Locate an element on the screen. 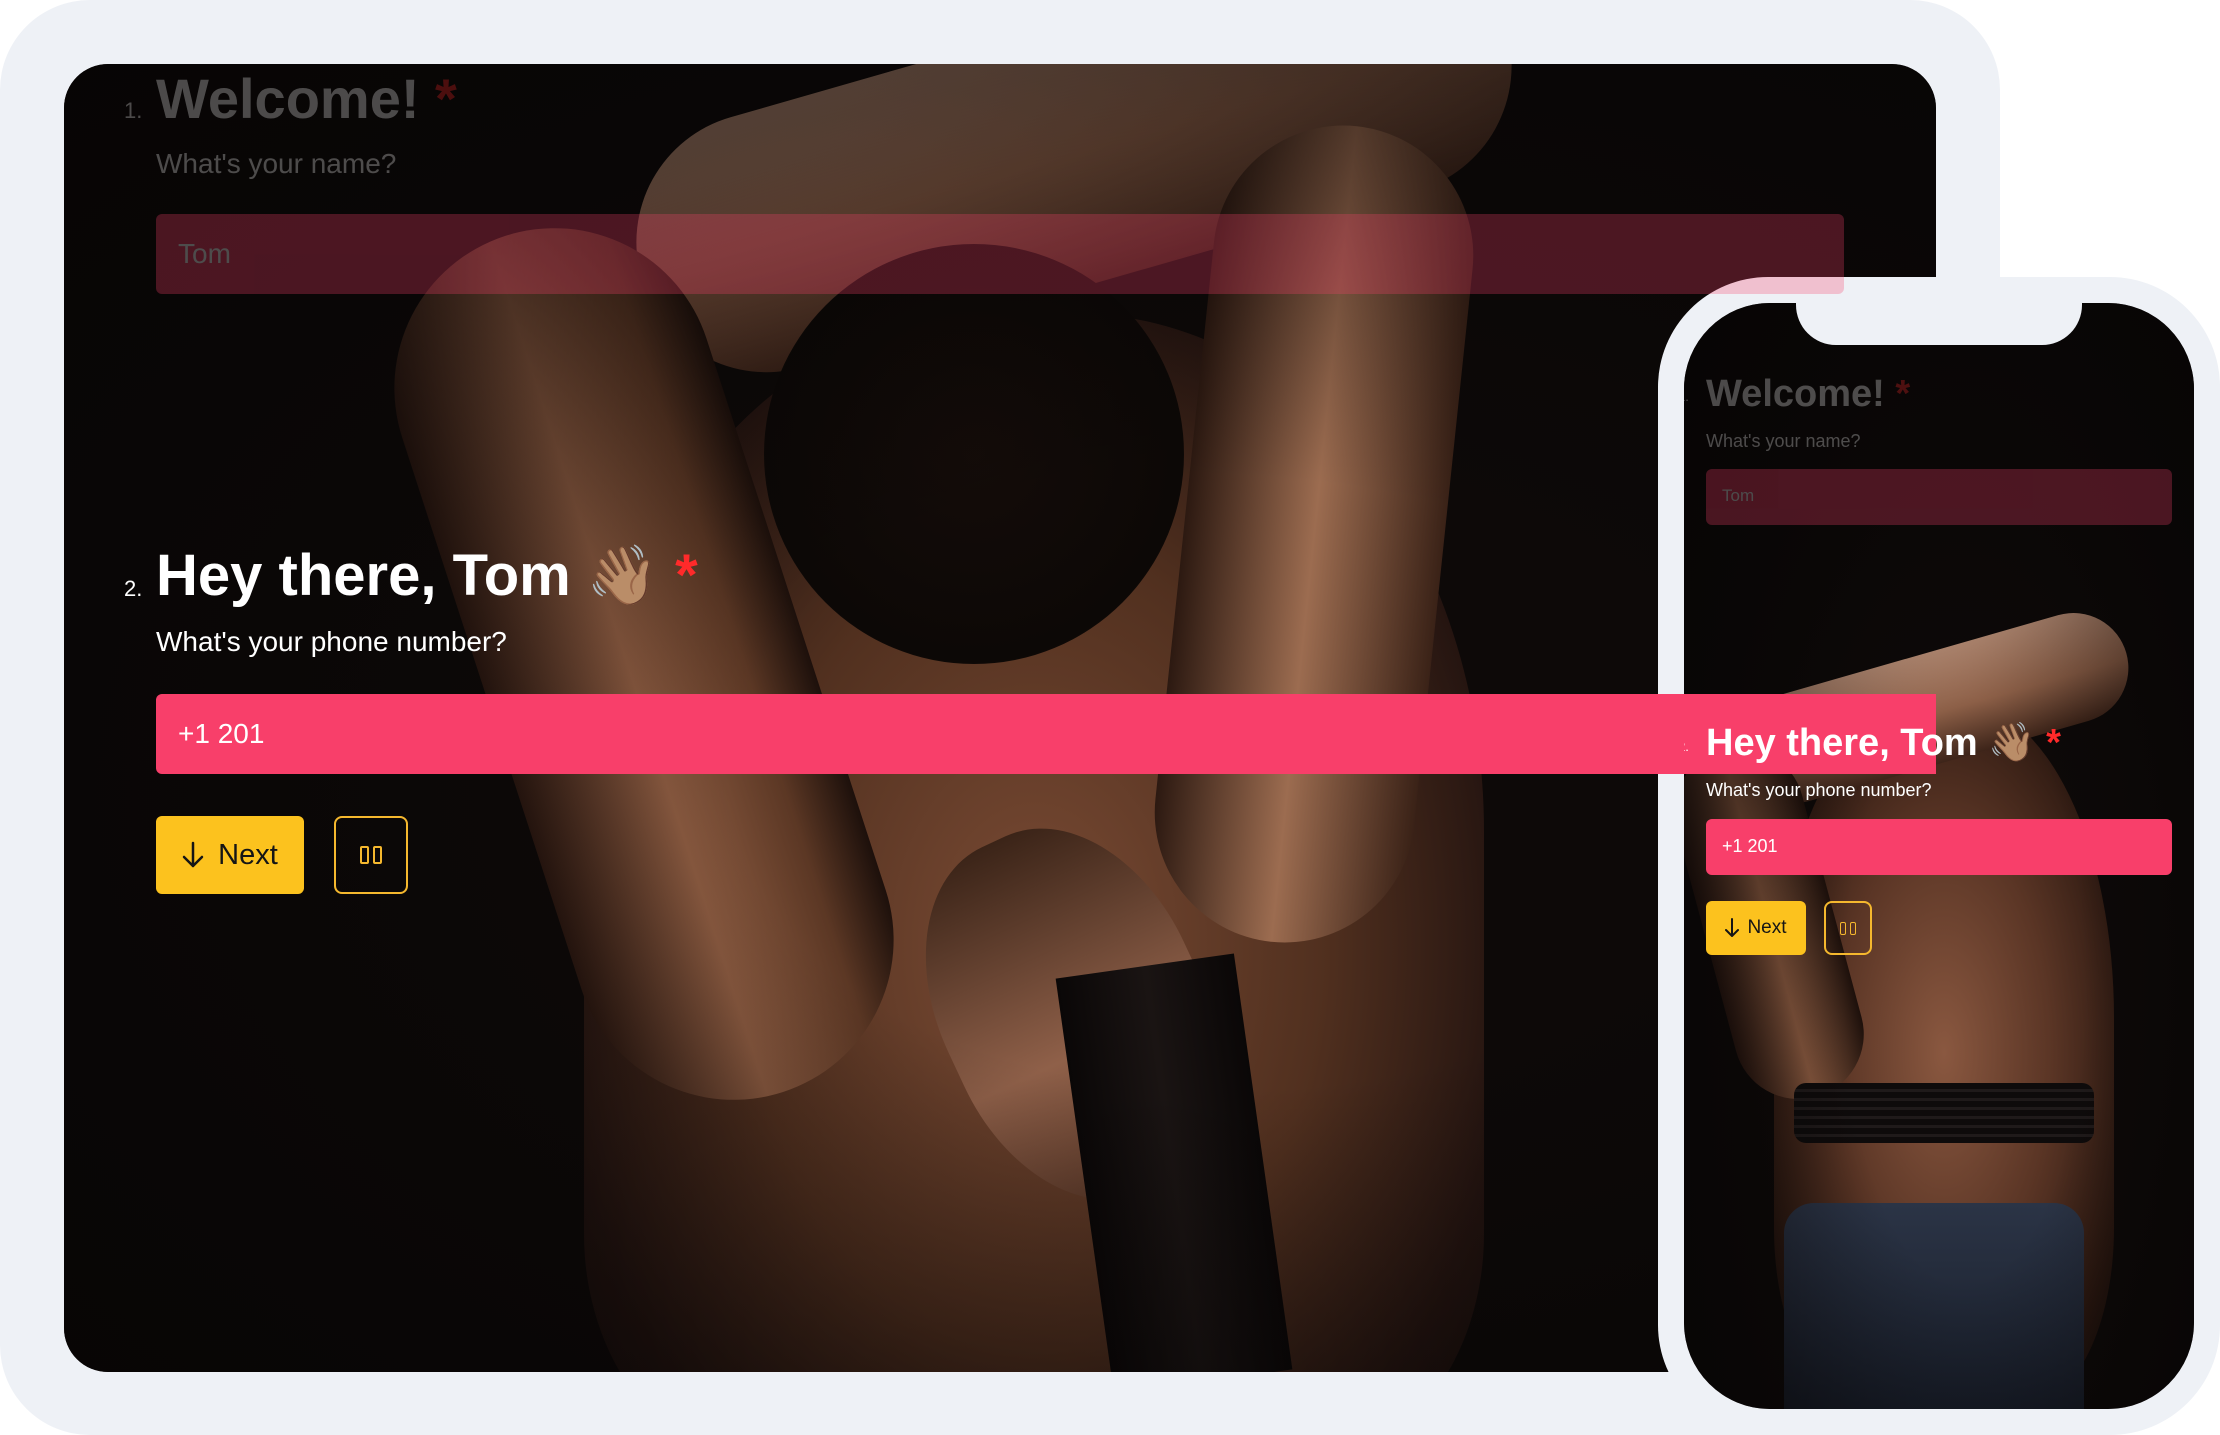 Image resolution: width=2220 pixels, height=1435 pixels. phone-notch is located at coordinates (1939, 324).